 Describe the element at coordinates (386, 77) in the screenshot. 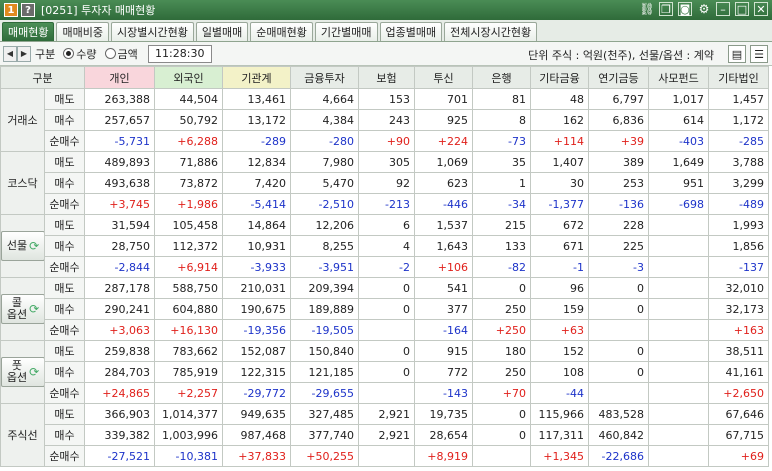

I see `header-insurance: 보험` at that location.